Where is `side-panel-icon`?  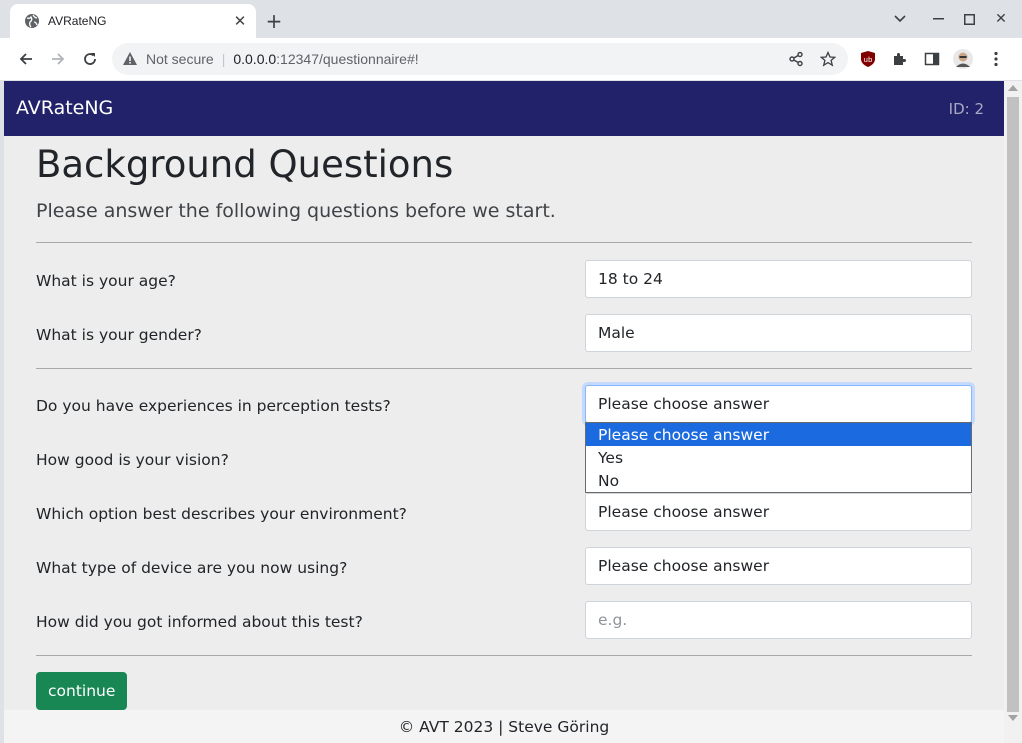
side-panel-icon is located at coordinates (932, 59).